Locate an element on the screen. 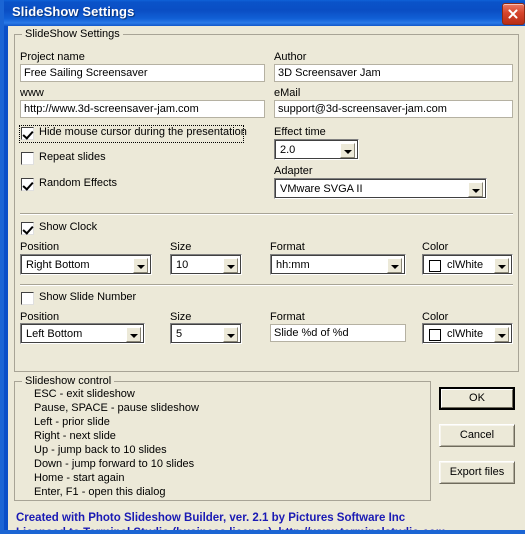 The width and height of the screenshot is (525, 534). control-hint-line: Enter, F1 - open this dialog is located at coordinates (100, 492).